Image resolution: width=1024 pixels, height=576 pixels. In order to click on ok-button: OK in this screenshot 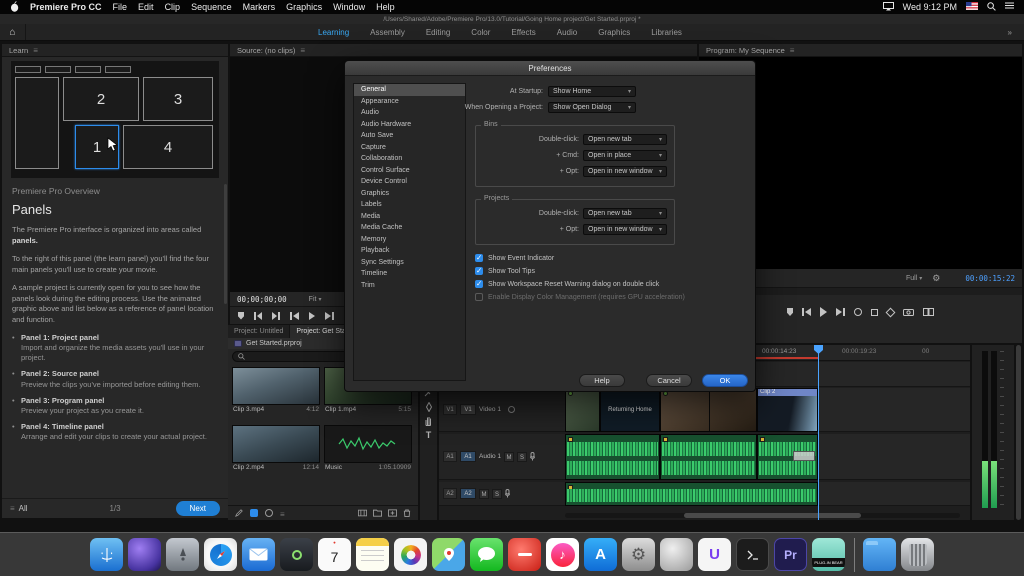, I will do `click(725, 380)`.